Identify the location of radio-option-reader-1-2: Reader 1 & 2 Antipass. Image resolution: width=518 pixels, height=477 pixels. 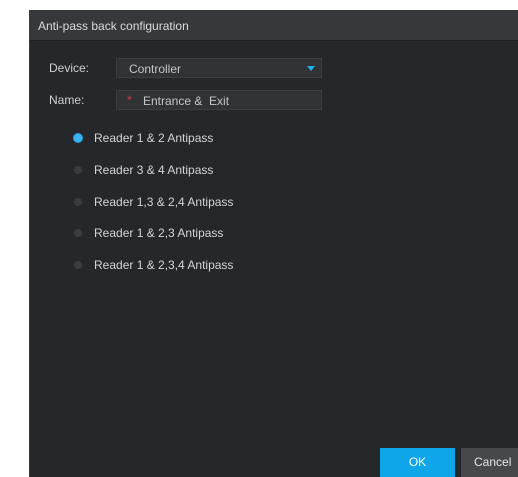
(200, 138).